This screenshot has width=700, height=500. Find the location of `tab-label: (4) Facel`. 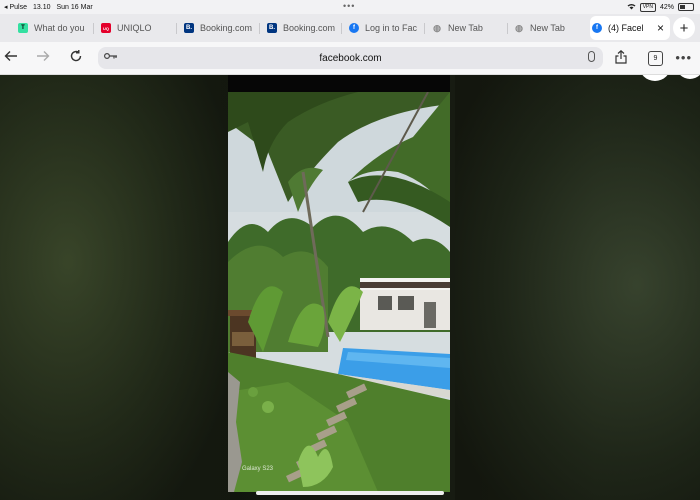

tab-label: (4) Facel is located at coordinates (626, 28).